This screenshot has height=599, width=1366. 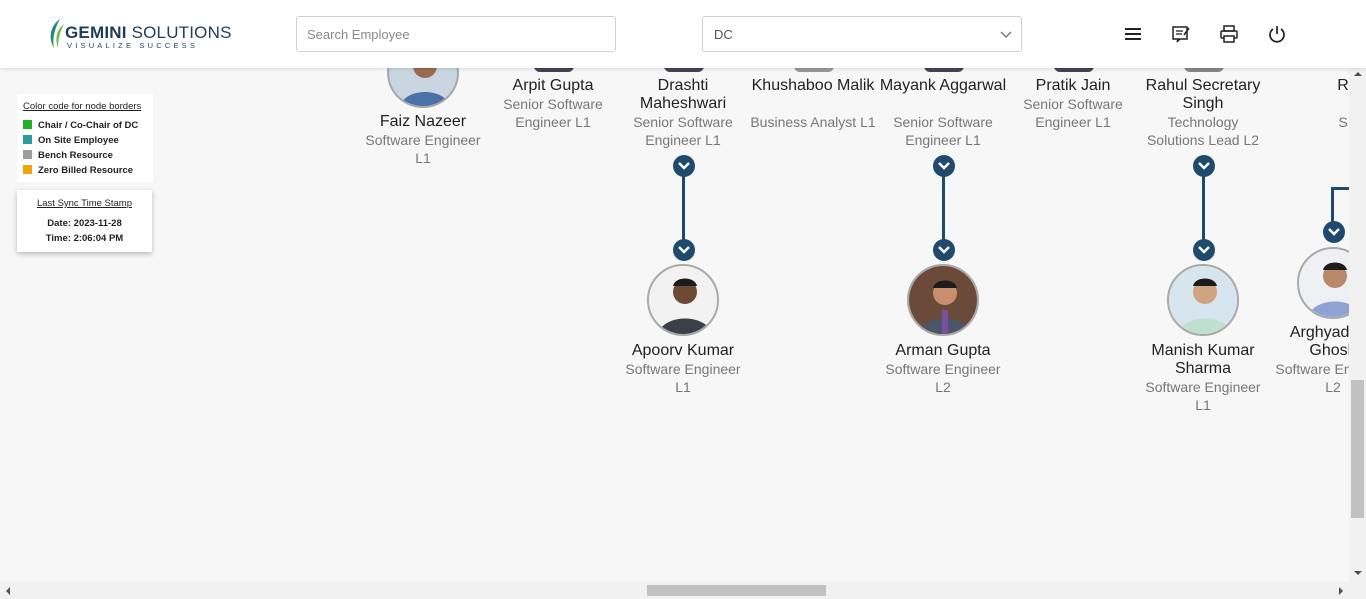 What do you see at coordinates (1277, 34) in the screenshot?
I see `power-icon` at bounding box center [1277, 34].